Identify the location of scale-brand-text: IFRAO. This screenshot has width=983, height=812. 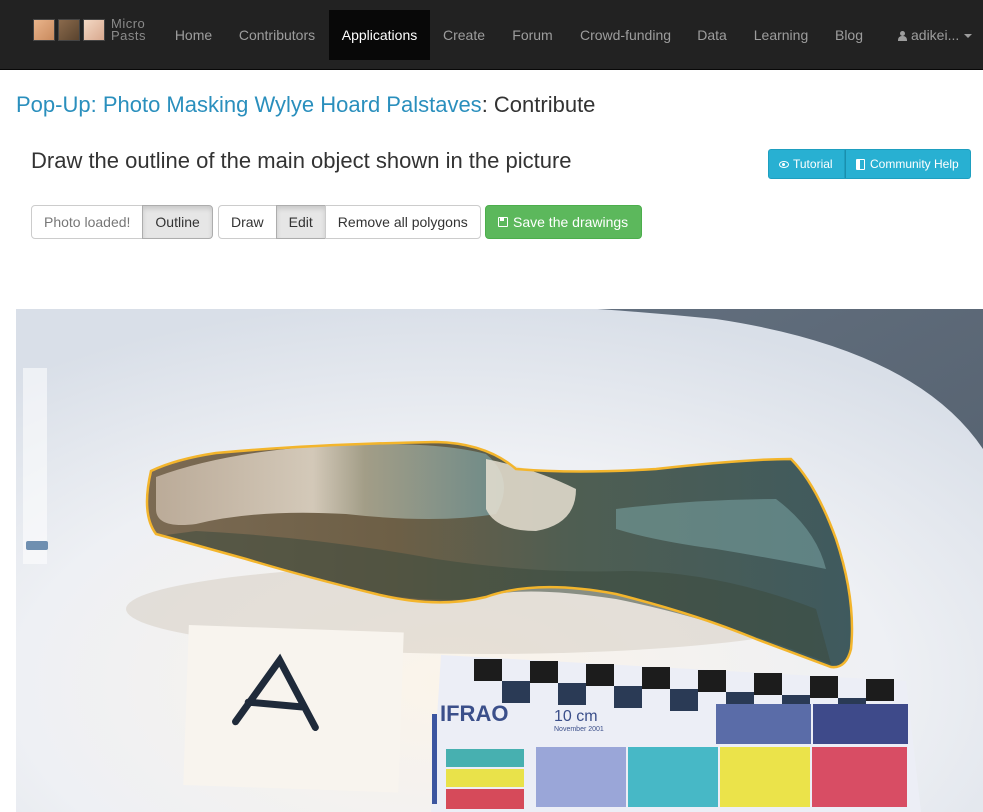
(474, 713).